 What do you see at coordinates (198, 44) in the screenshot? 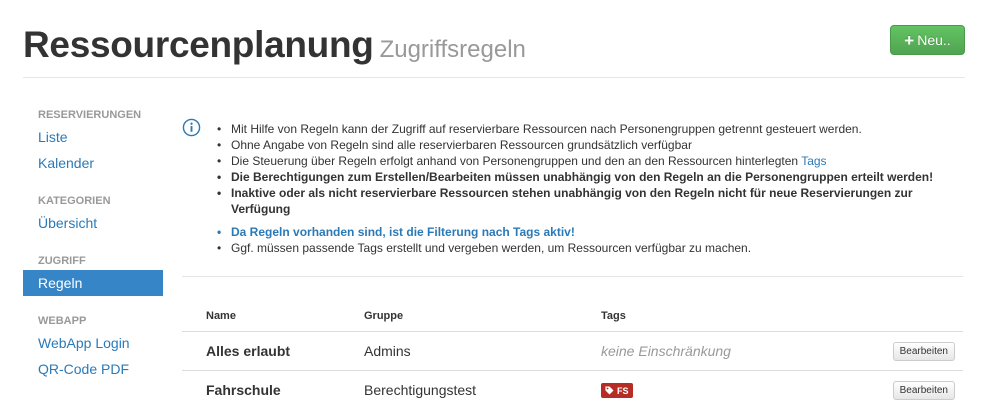
I see `page-title-text: Ressourcenplanung` at bounding box center [198, 44].